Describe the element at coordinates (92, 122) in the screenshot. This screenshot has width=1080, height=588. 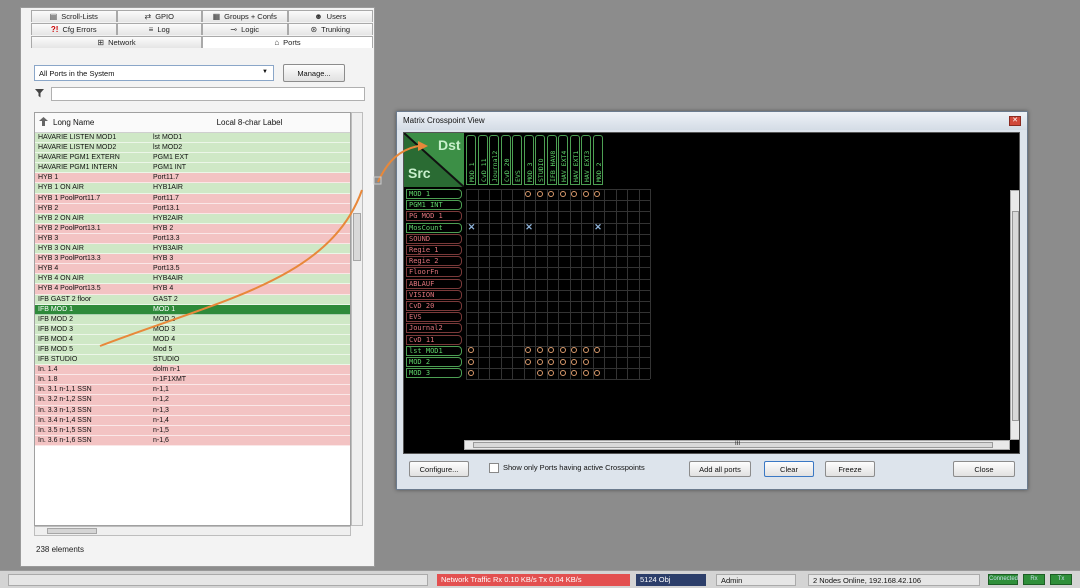
I see `col-long-name: Long Name` at that location.